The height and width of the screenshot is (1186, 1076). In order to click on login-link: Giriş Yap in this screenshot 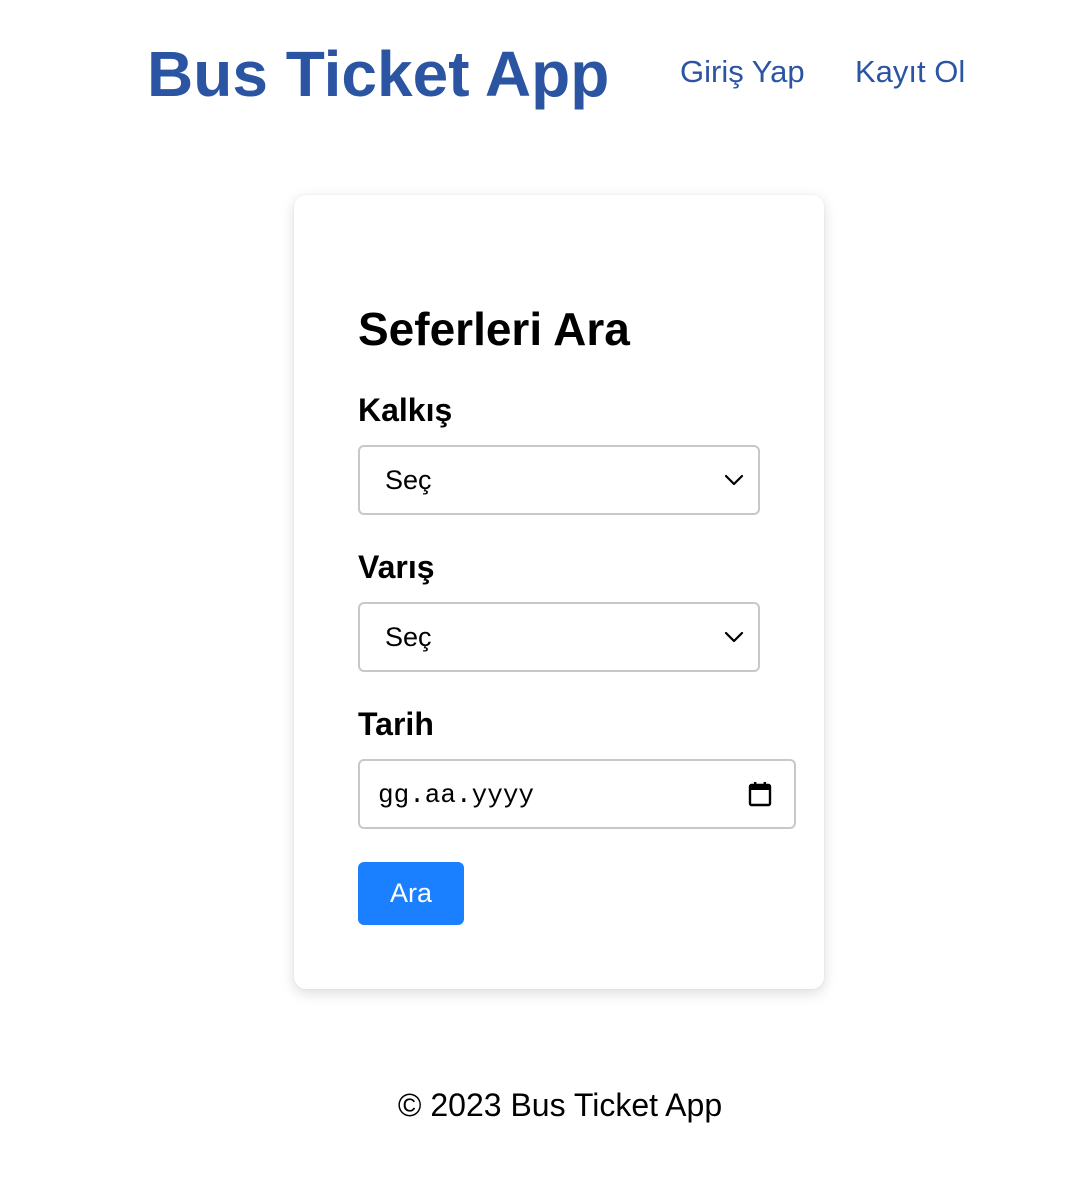, I will do `click(742, 72)`.